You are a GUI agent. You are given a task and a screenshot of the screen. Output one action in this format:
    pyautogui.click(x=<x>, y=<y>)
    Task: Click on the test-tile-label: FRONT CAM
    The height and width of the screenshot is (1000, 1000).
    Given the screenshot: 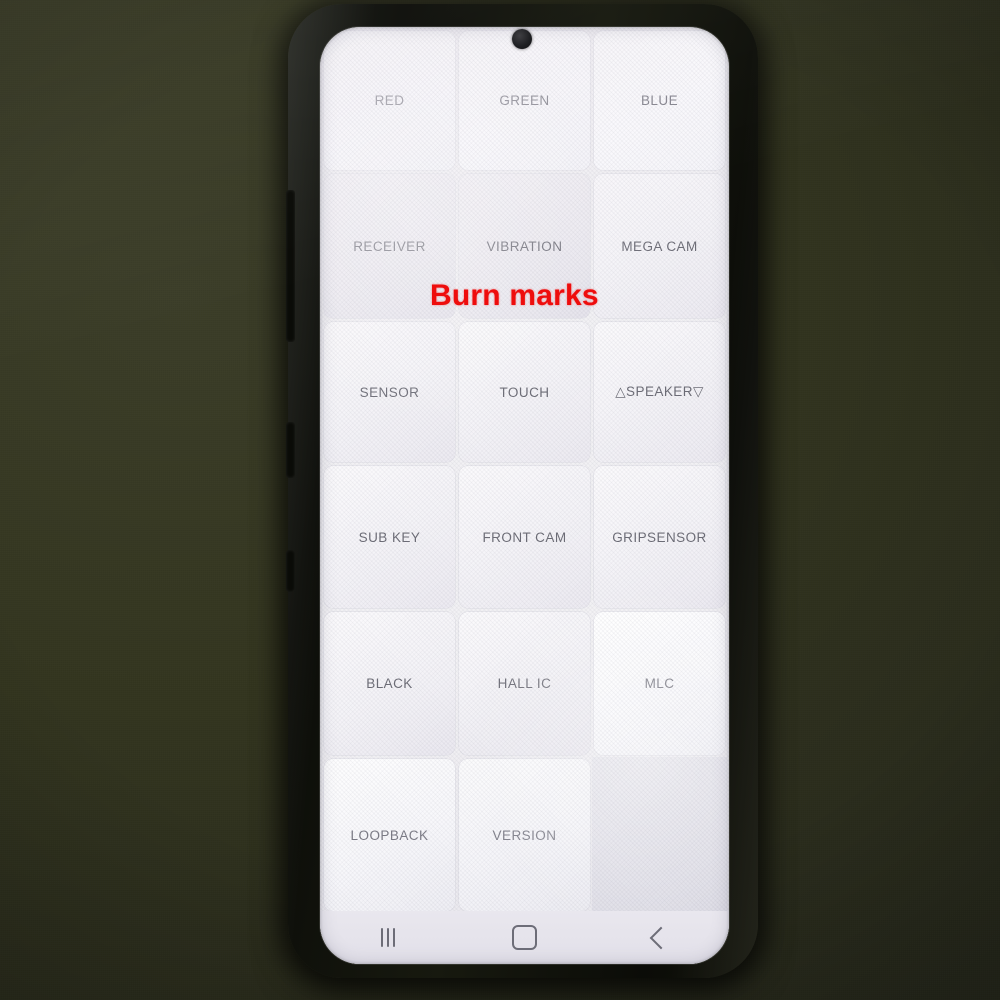 What is the action you would take?
    pyautogui.click(x=524, y=537)
    